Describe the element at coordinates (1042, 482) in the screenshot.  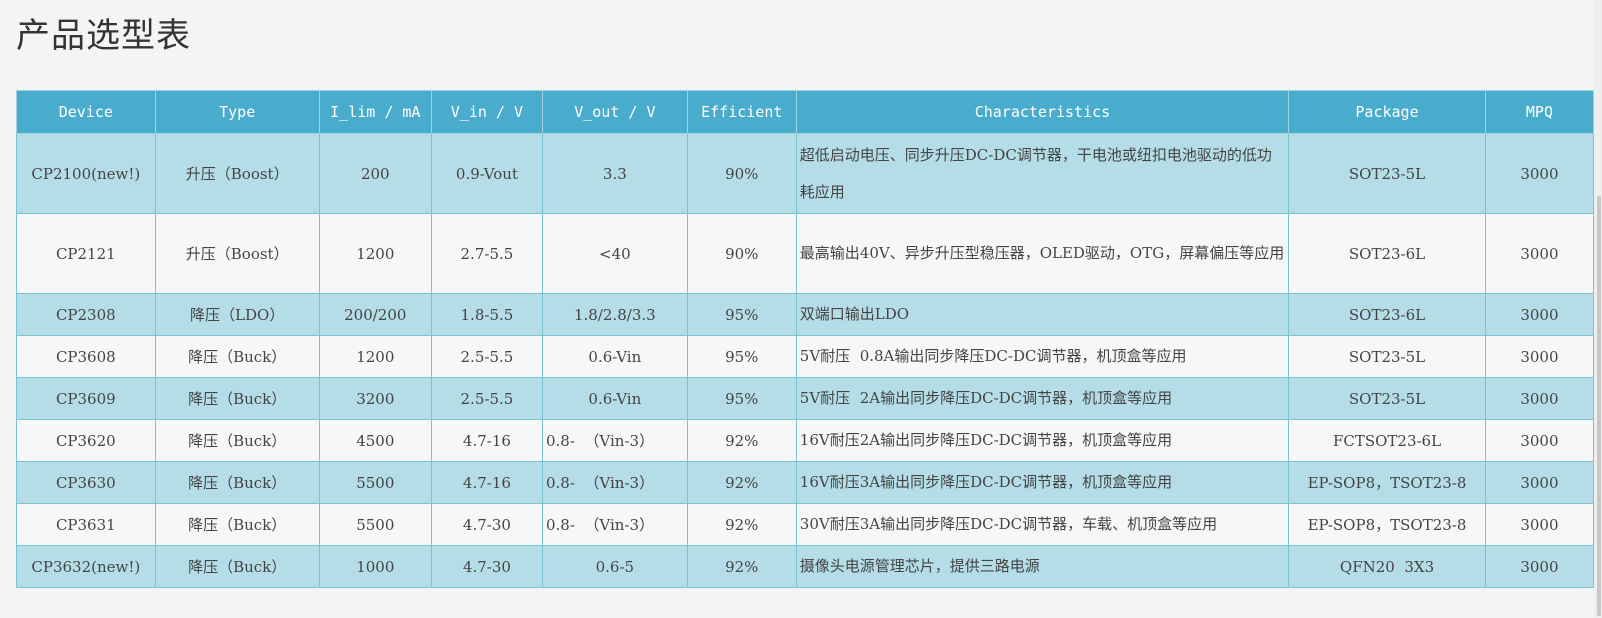
I see `cell-characteristics: 16V耐压3A输出同步降压DC-DC调节器，机顶盒等应用` at that location.